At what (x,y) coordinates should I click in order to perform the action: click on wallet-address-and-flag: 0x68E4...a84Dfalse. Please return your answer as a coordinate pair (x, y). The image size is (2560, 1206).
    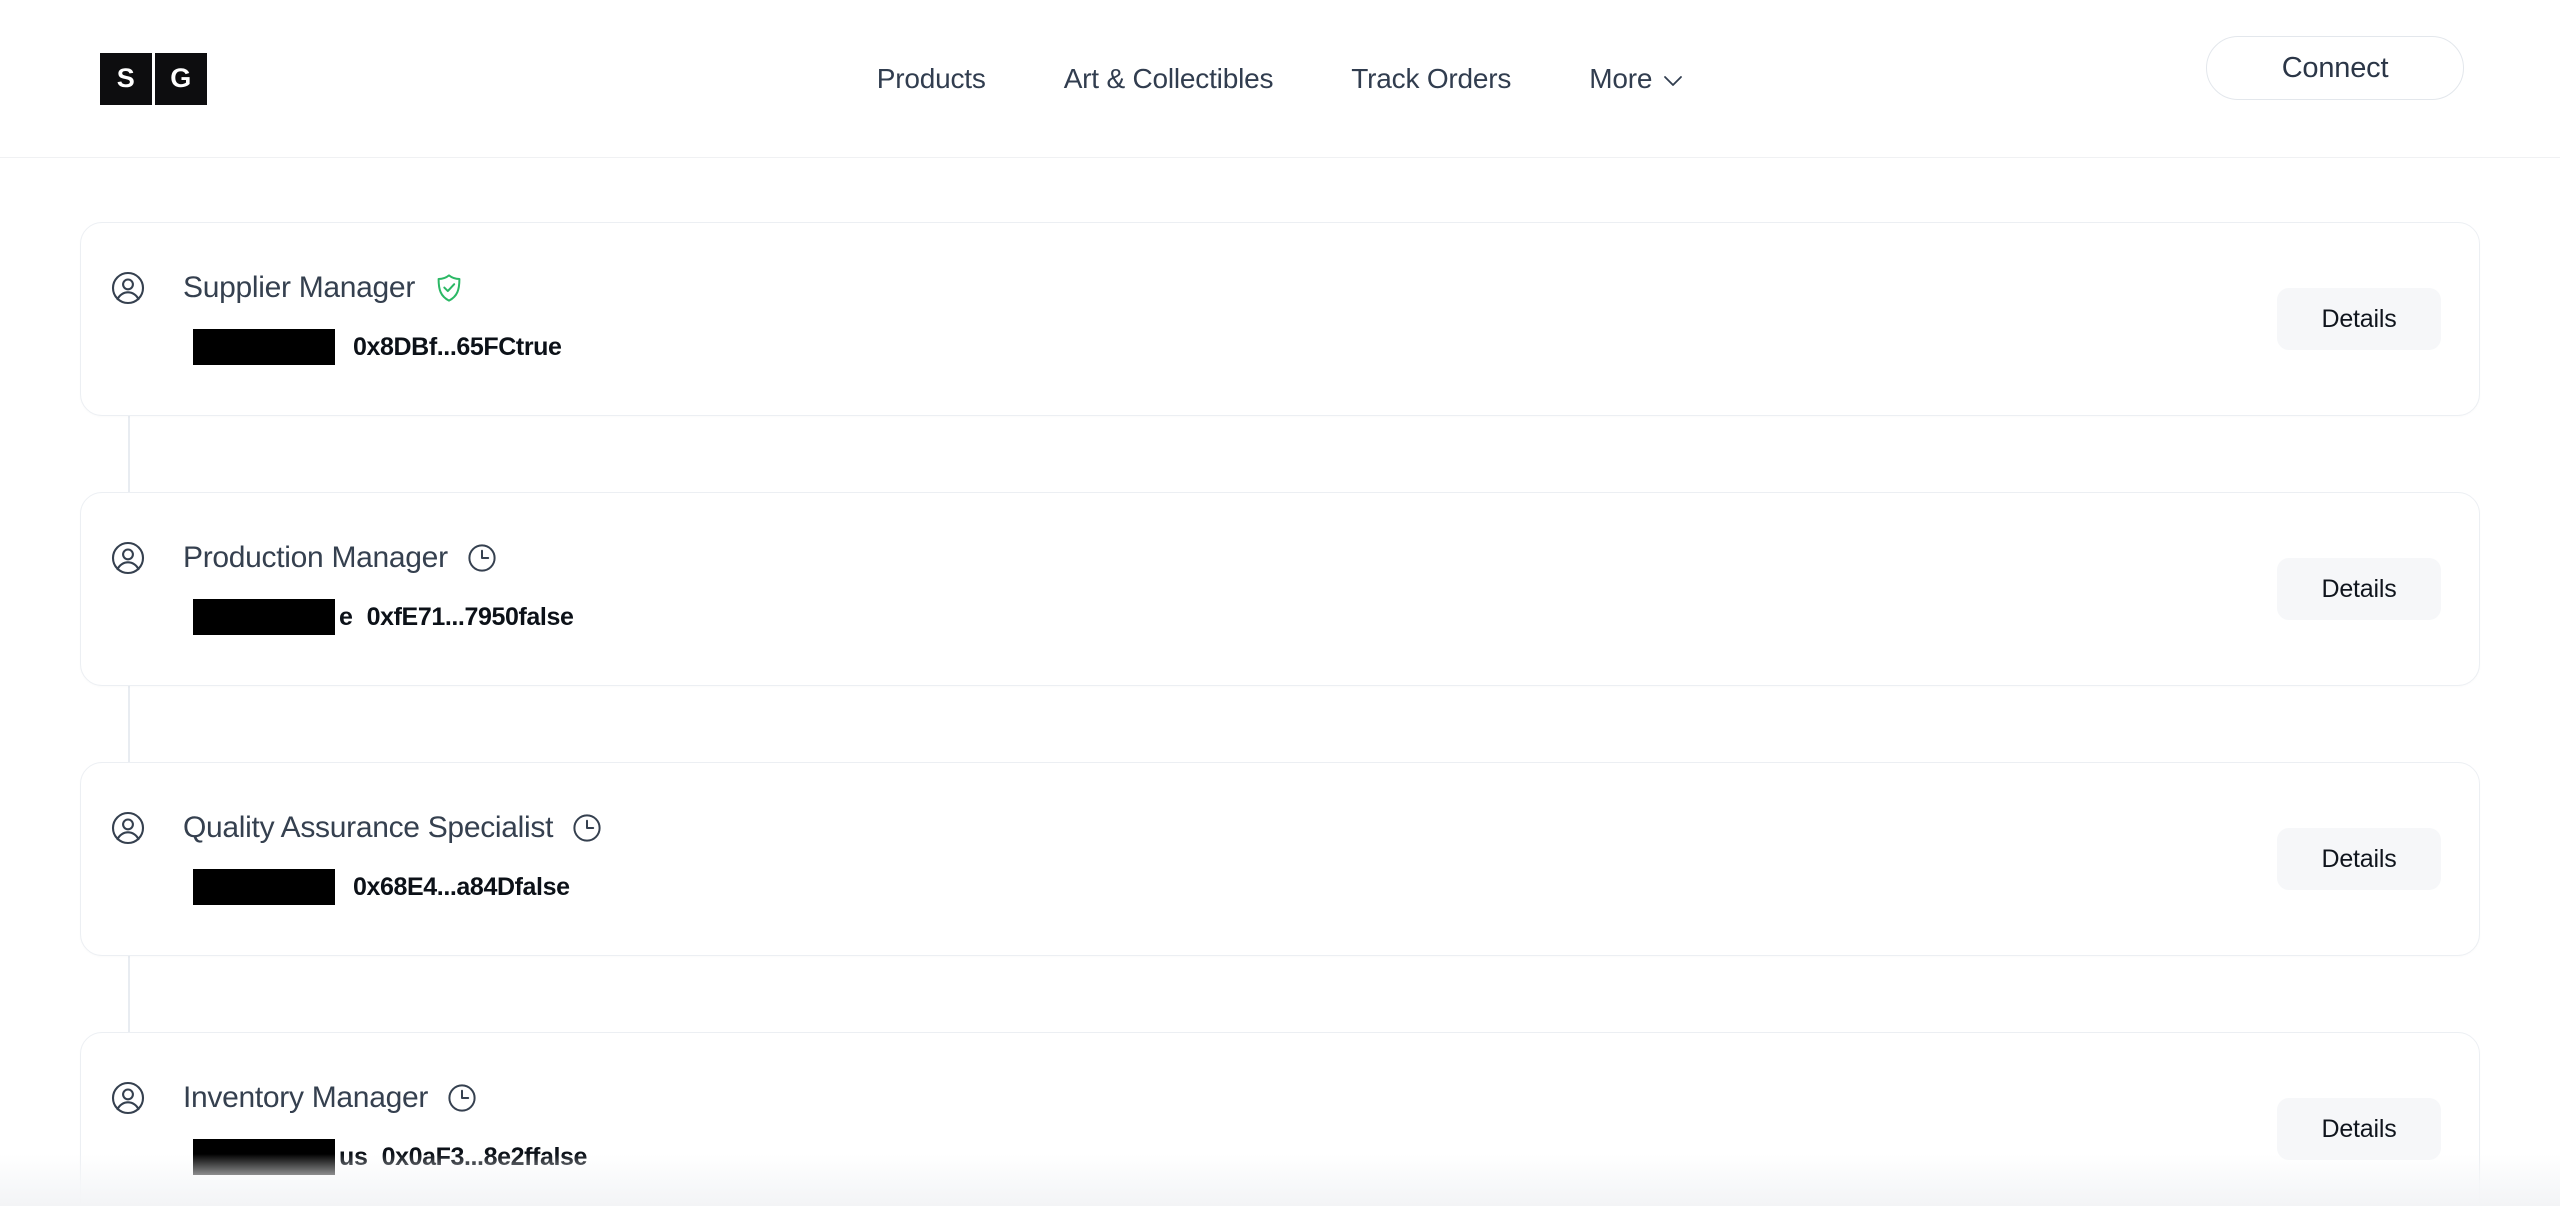
    Looking at the image, I should click on (461, 886).